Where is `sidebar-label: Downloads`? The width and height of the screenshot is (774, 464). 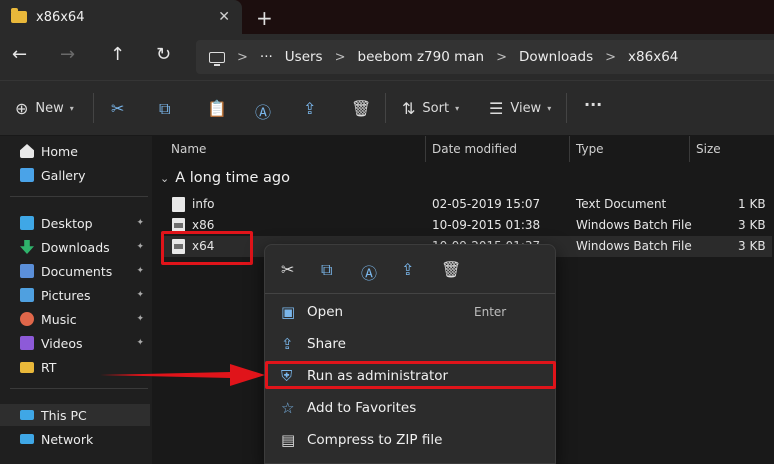
sidebar-label: Downloads is located at coordinates (75, 247).